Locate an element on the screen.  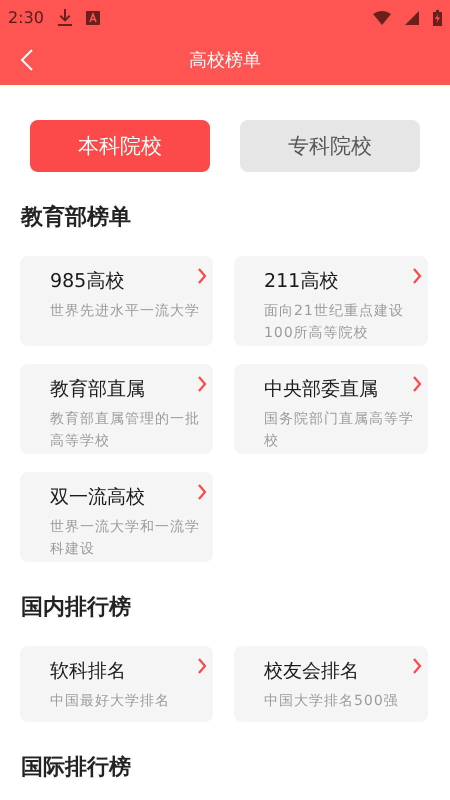
card-title: 211高校 is located at coordinates (301, 281).